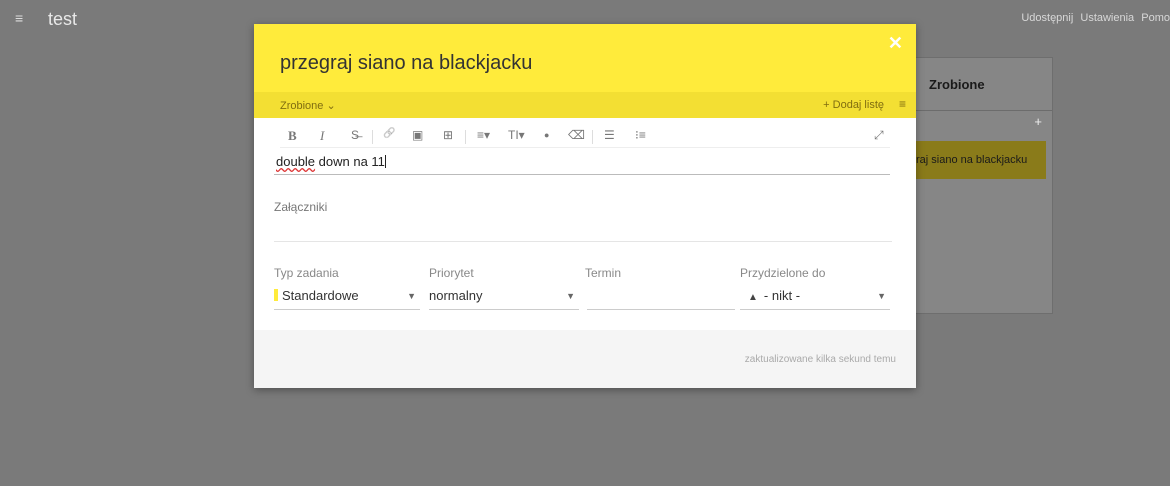 This screenshot has width=1170, height=486. What do you see at coordinates (879, 135) in the screenshot?
I see `expand-icon: ⤢` at bounding box center [879, 135].